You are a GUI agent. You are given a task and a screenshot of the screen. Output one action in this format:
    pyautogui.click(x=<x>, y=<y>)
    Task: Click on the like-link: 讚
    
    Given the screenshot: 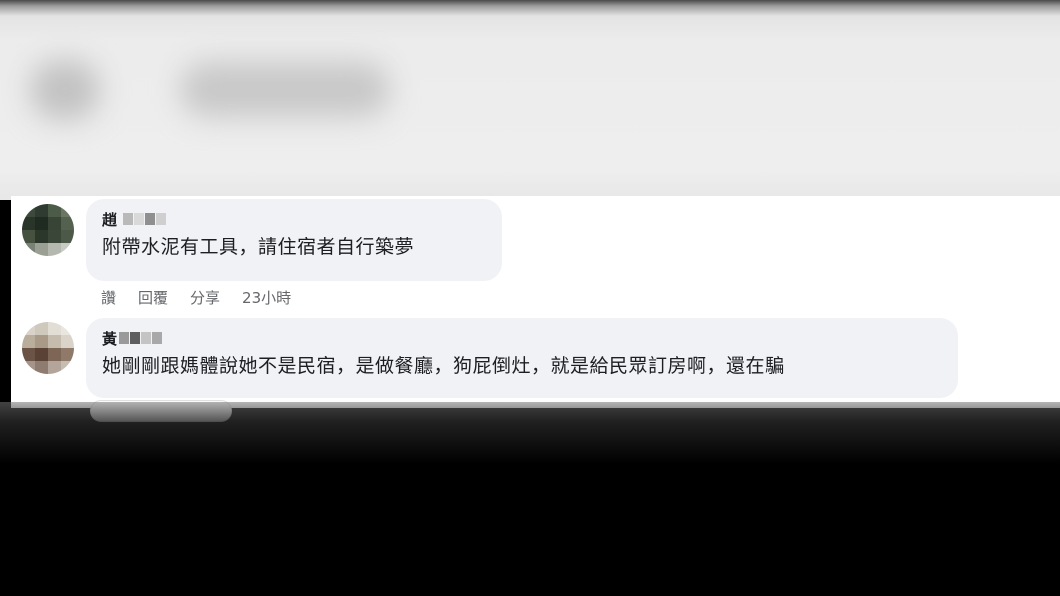 What is the action you would take?
    pyautogui.click(x=108, y=297)
    